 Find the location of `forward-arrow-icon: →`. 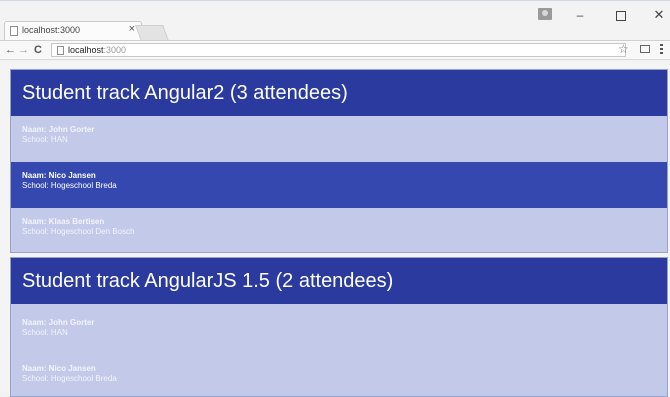

forward-arrow-icon: → is located at coordinates (23, 50).